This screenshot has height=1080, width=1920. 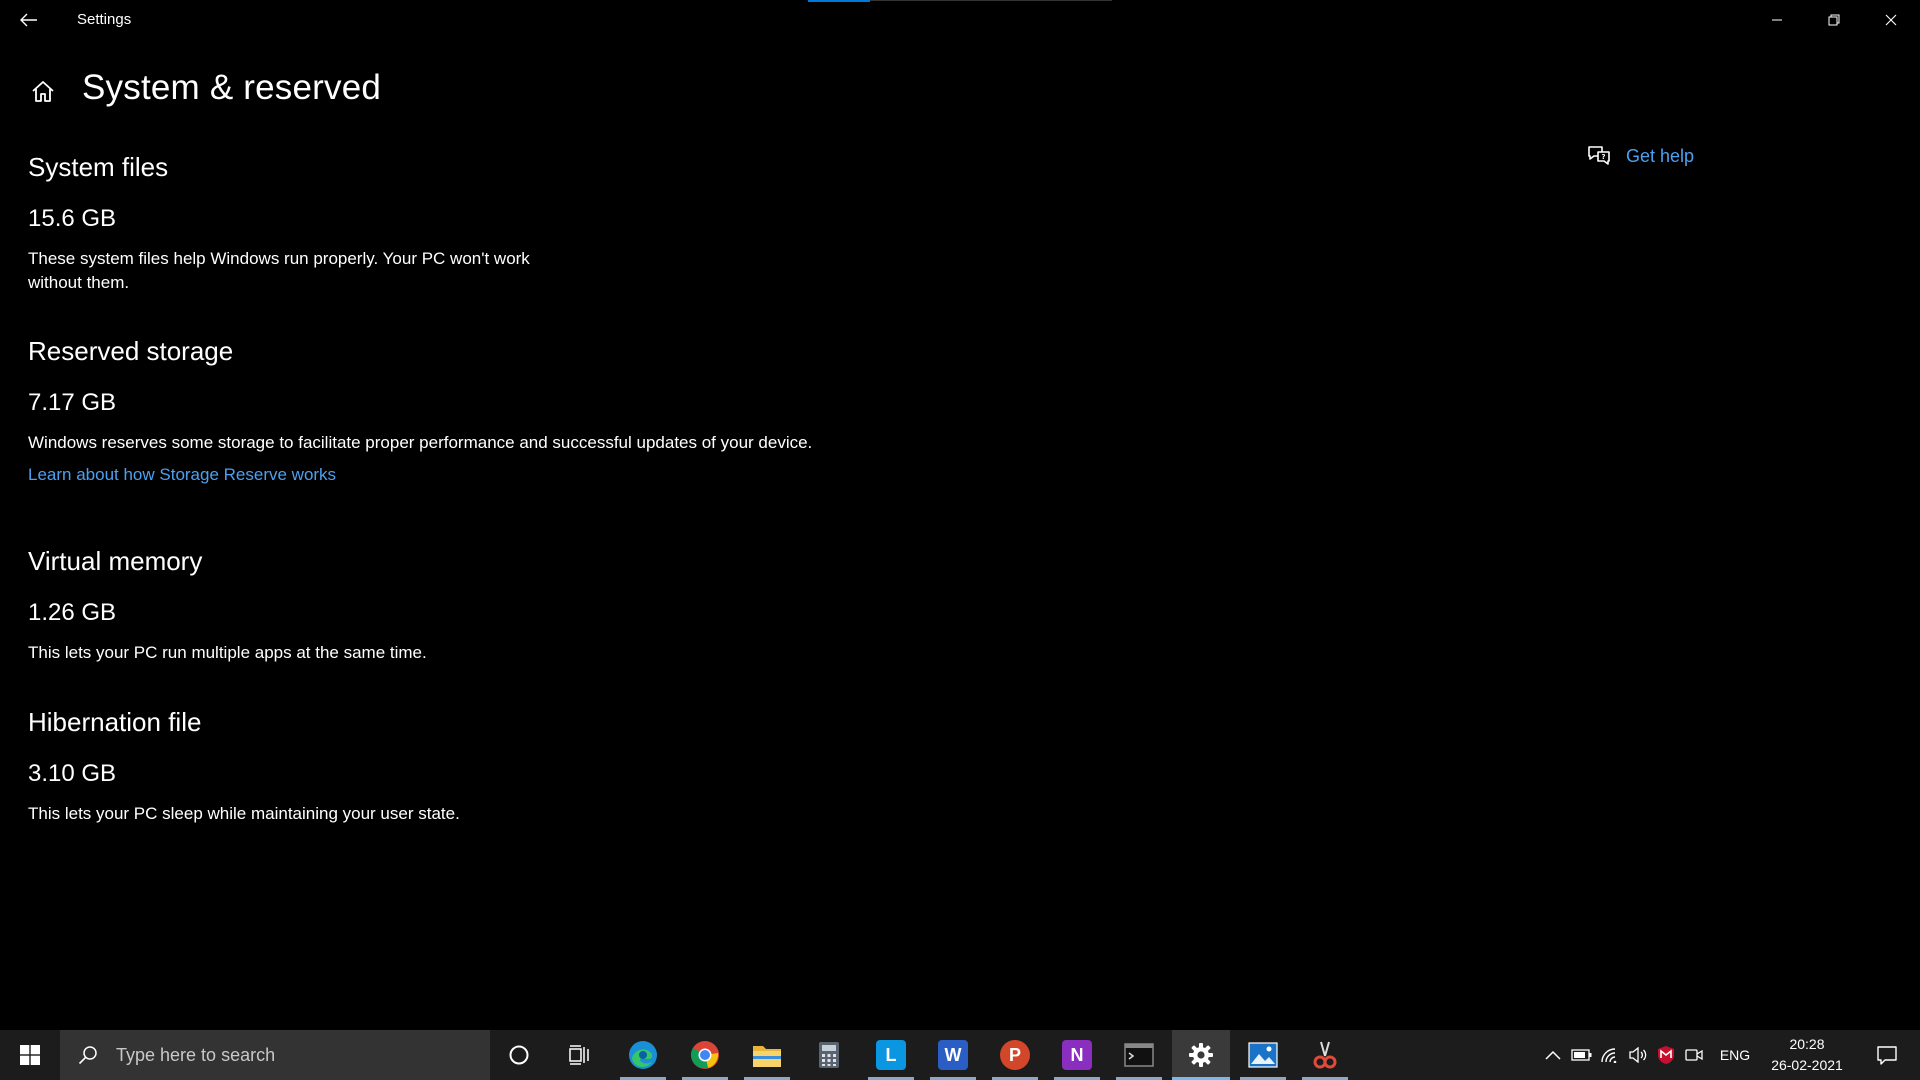 I want to click on word-icon: W, so click(x=953, y=1055).